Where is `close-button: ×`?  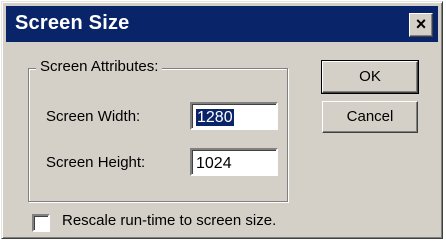 close-button: × is located at coordinates (421, 25).